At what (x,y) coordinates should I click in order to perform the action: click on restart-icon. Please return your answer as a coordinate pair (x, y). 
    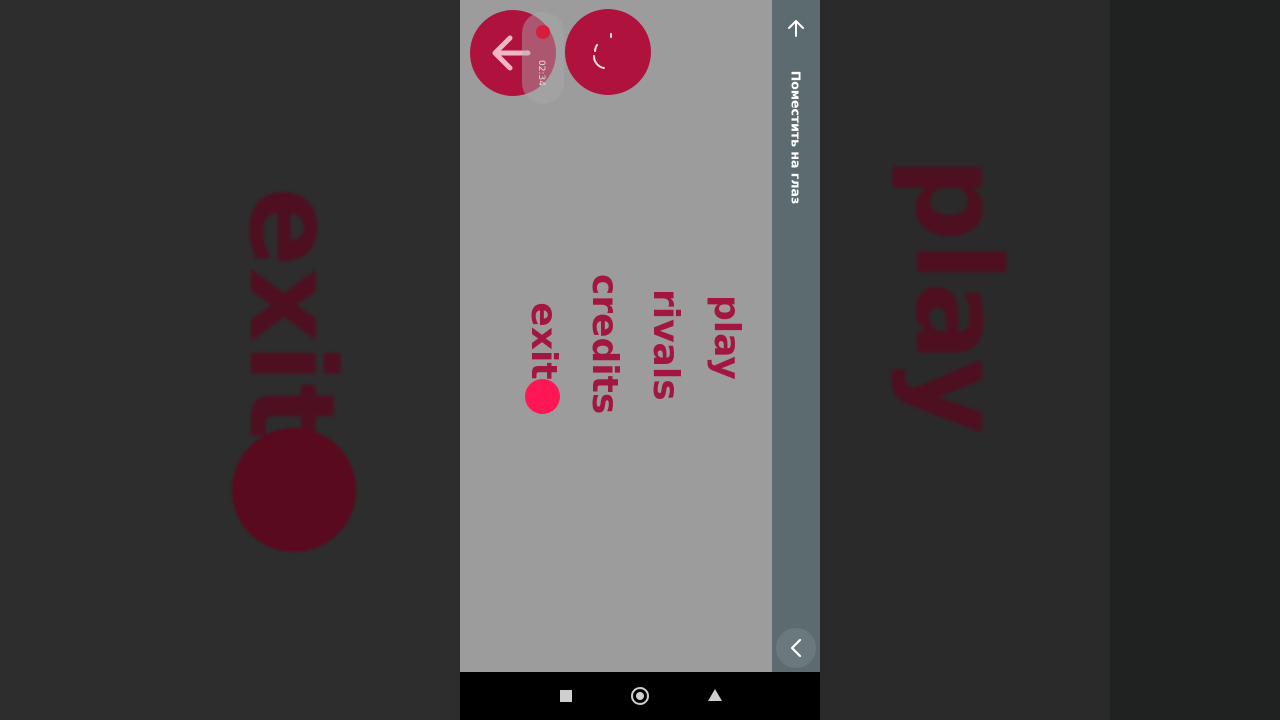
    Looking at the image, I should click on (602, 51).